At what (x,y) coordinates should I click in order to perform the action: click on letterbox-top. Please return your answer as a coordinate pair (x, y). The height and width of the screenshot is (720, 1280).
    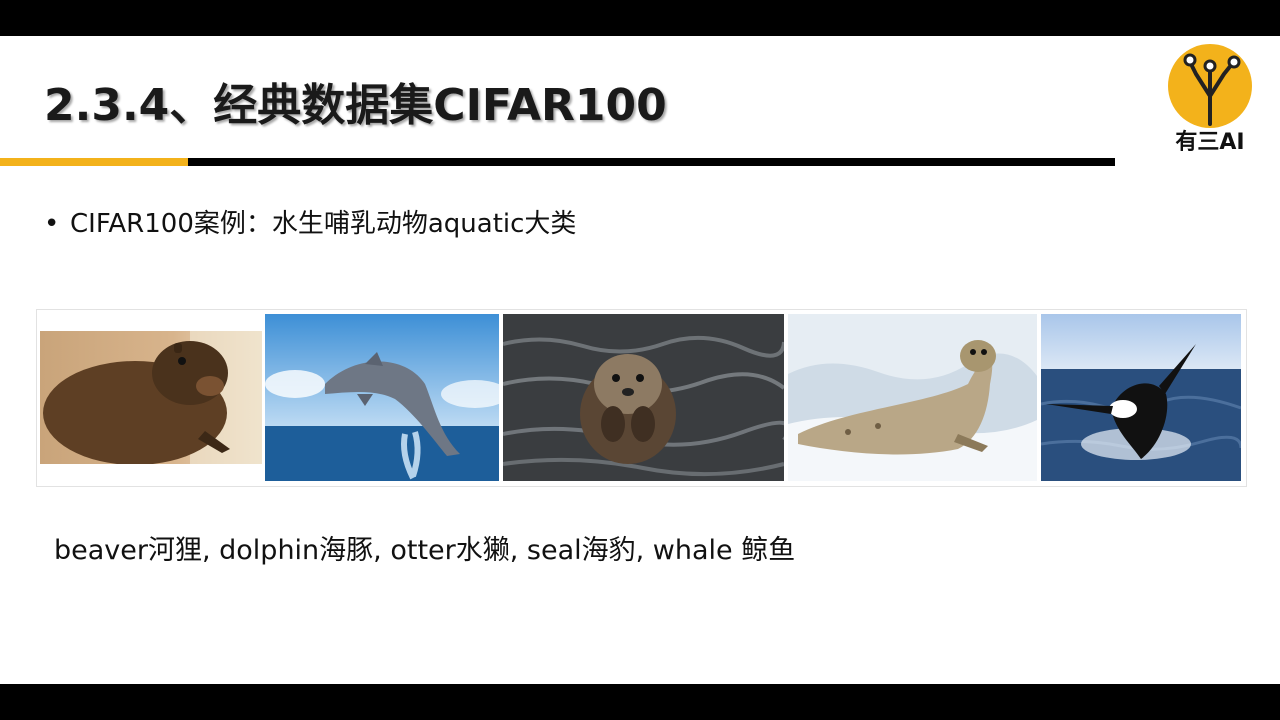
    Looking at the image, I should click on (640, 18).